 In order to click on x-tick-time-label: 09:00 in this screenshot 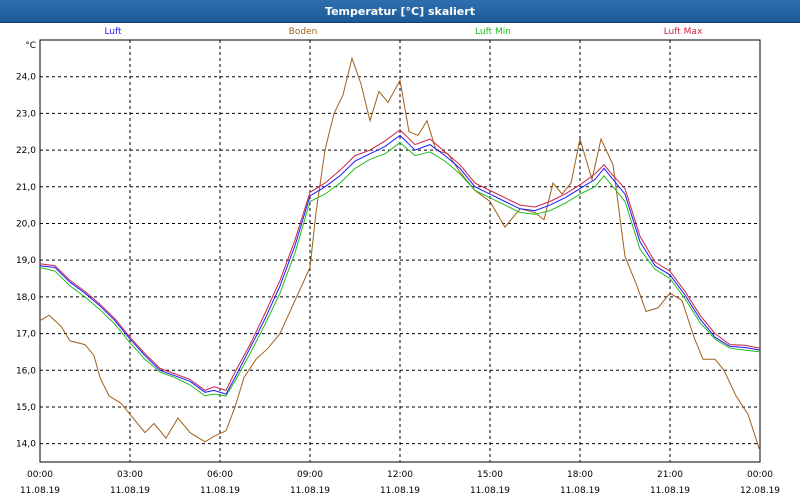, I will do `click(310, 475)`.